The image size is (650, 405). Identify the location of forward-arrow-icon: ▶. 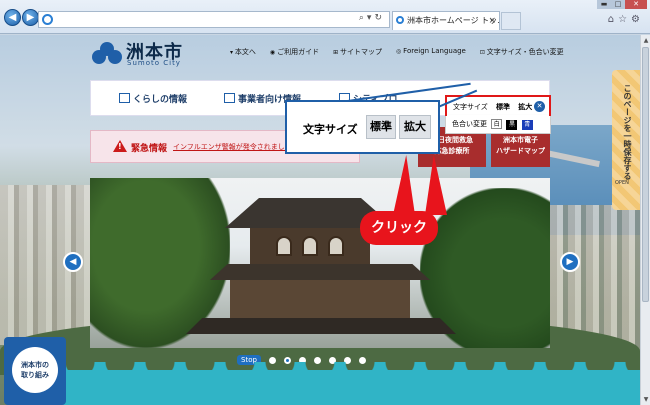
(30, 17).